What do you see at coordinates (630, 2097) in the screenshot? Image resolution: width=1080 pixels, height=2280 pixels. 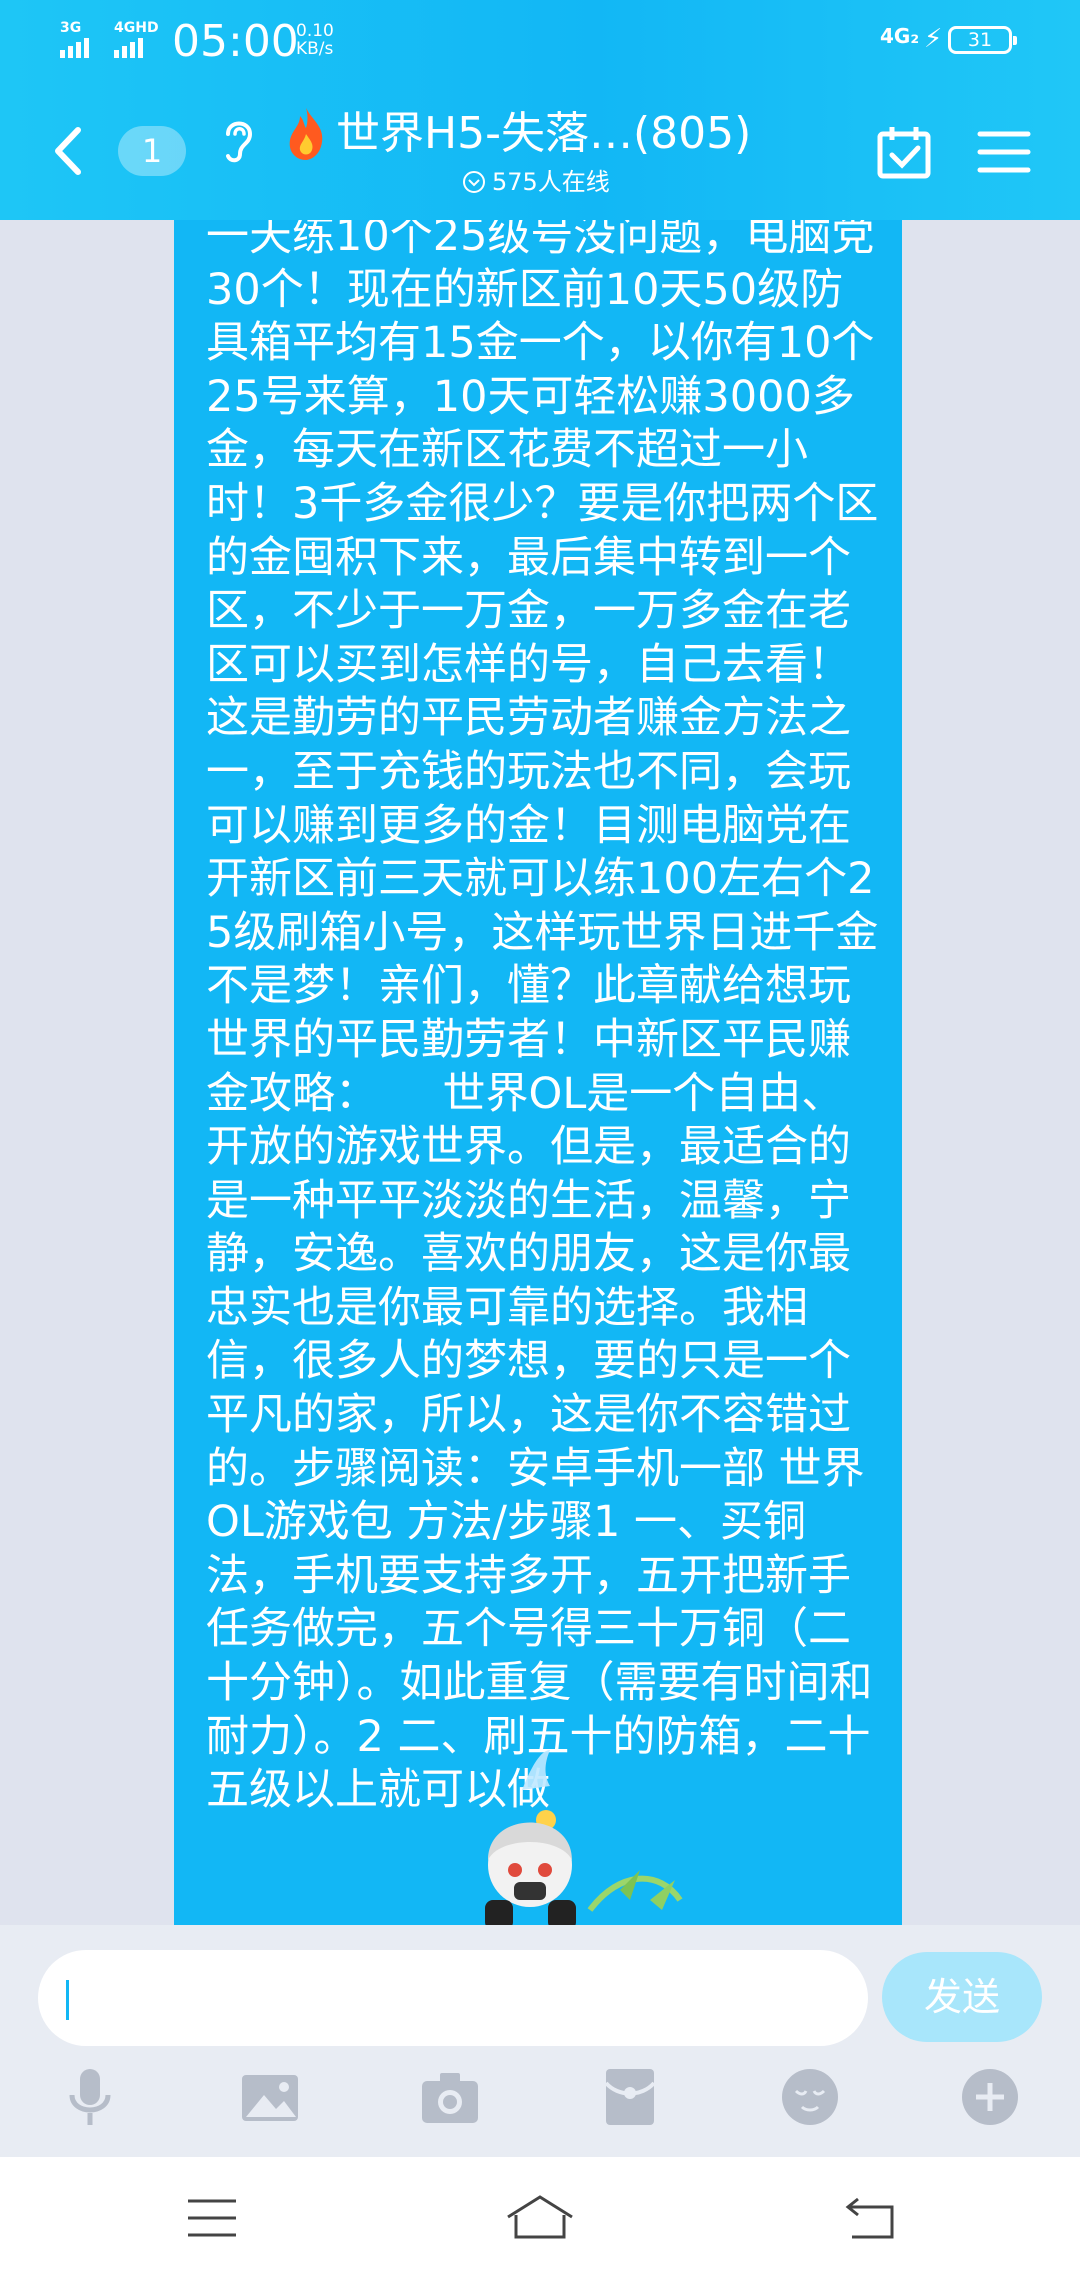 I see `red-packet-icon` at bounding box center [630, 2097].